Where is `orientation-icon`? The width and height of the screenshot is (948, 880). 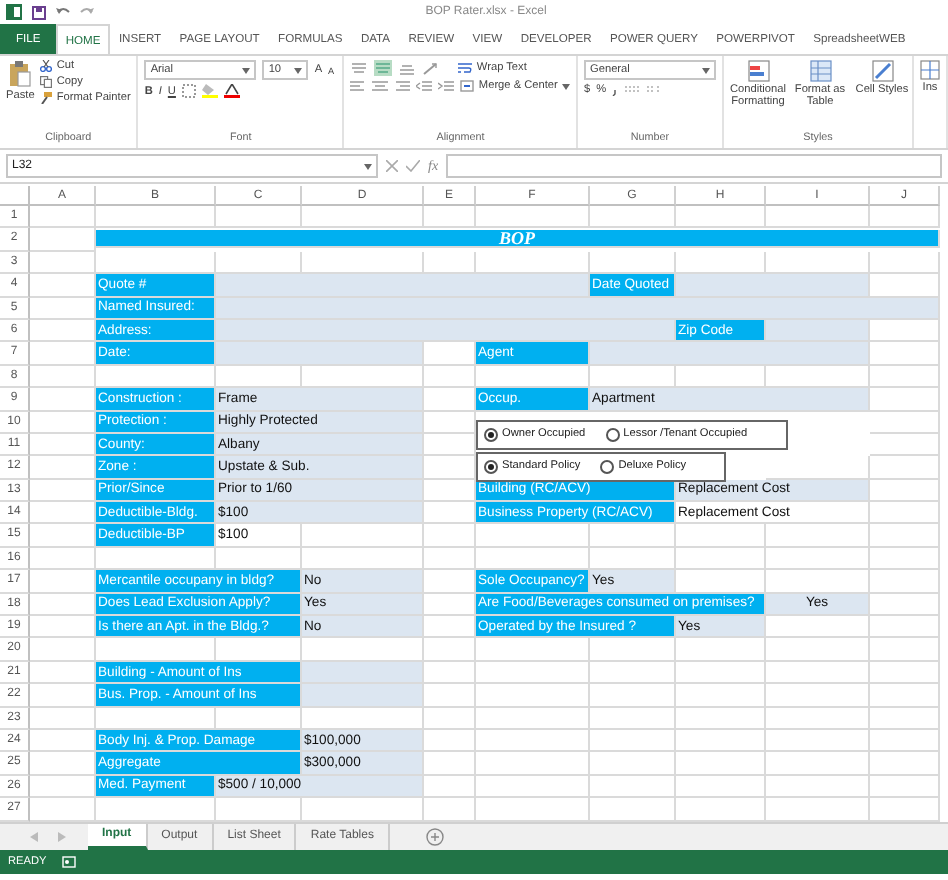 orientation-icon is located at coordinates (431, 68).